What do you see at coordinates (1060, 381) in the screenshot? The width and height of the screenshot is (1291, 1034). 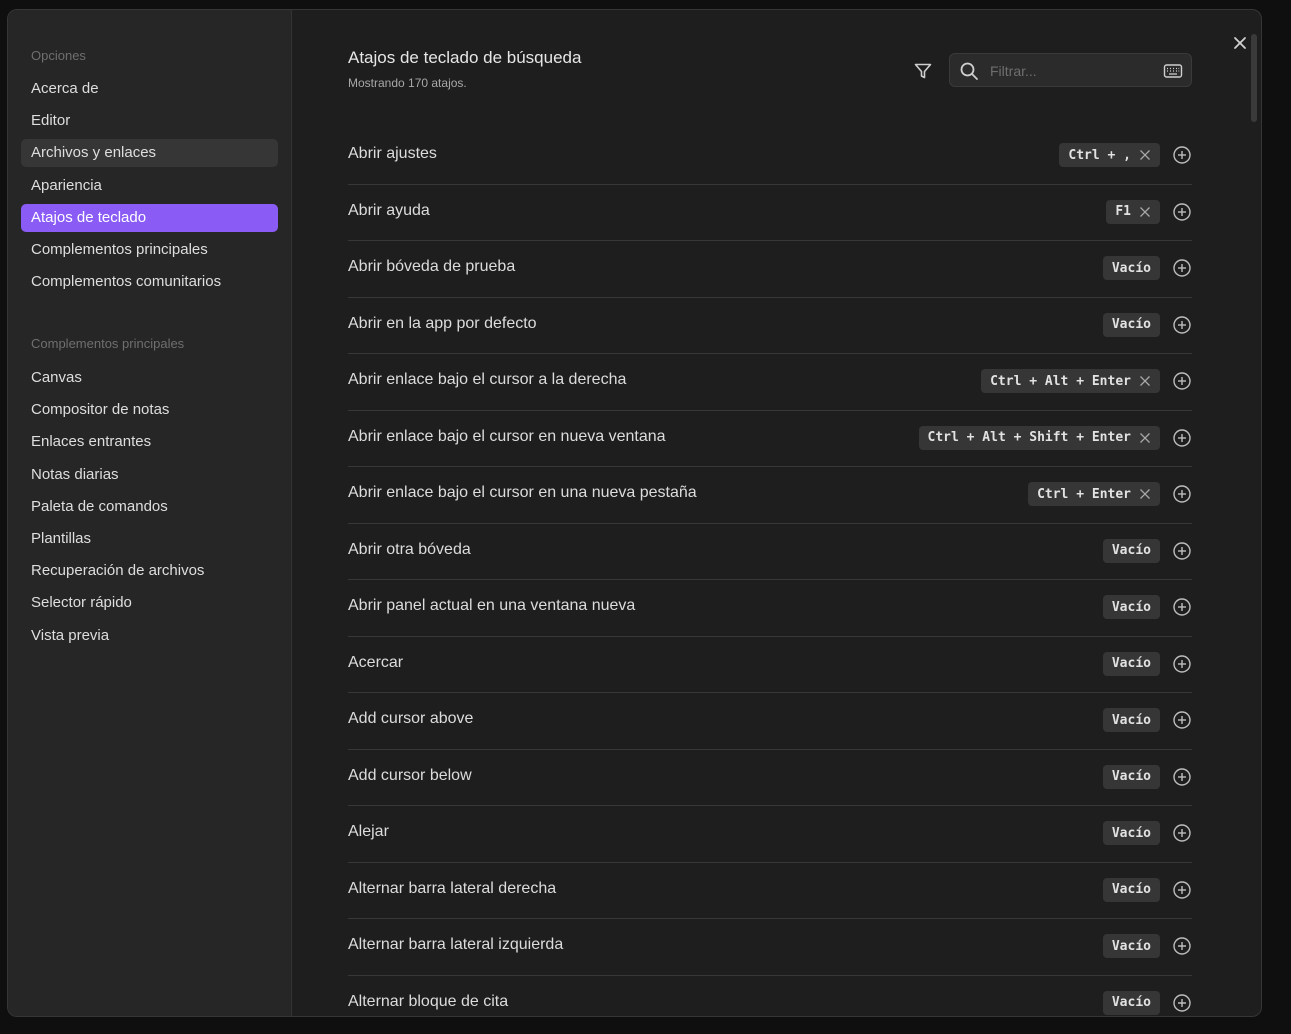 I see `hotkey-key-label: Ctrl + Alt + Enter` at bounding box center [1060, 381].